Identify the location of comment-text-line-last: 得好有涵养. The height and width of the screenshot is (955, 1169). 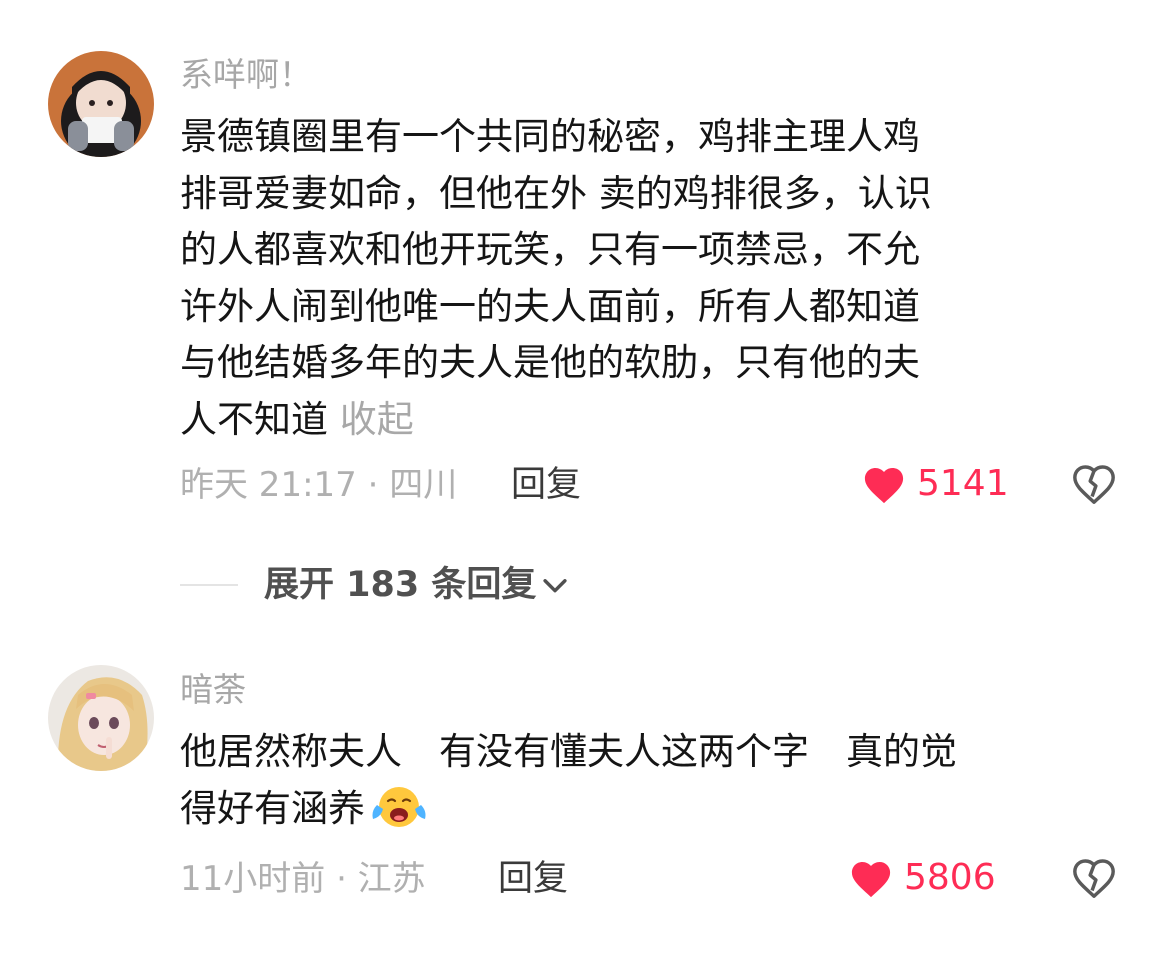
(568, 813).